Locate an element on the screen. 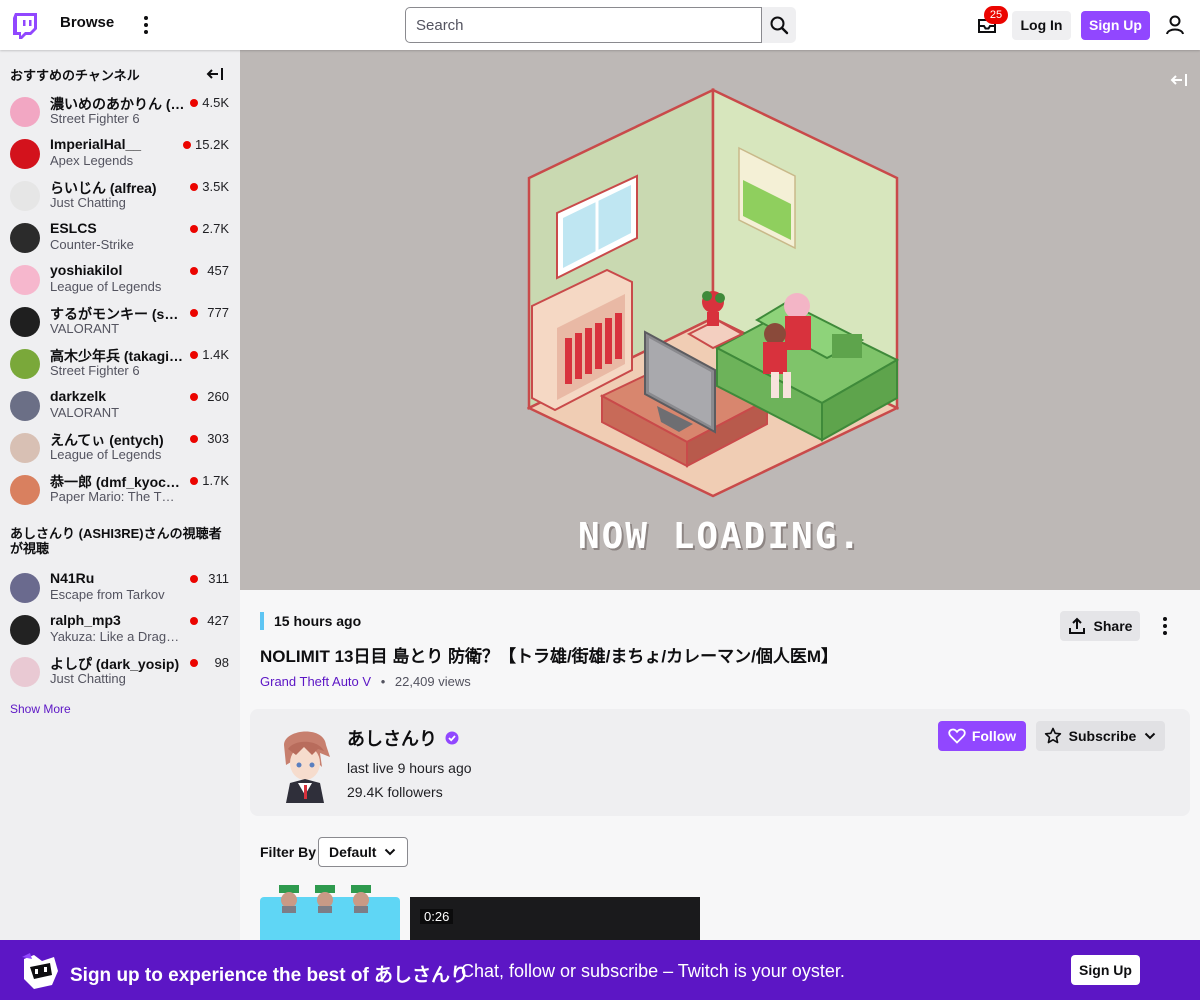  channel-name: N41Ru is located at coordinates (72, 578).